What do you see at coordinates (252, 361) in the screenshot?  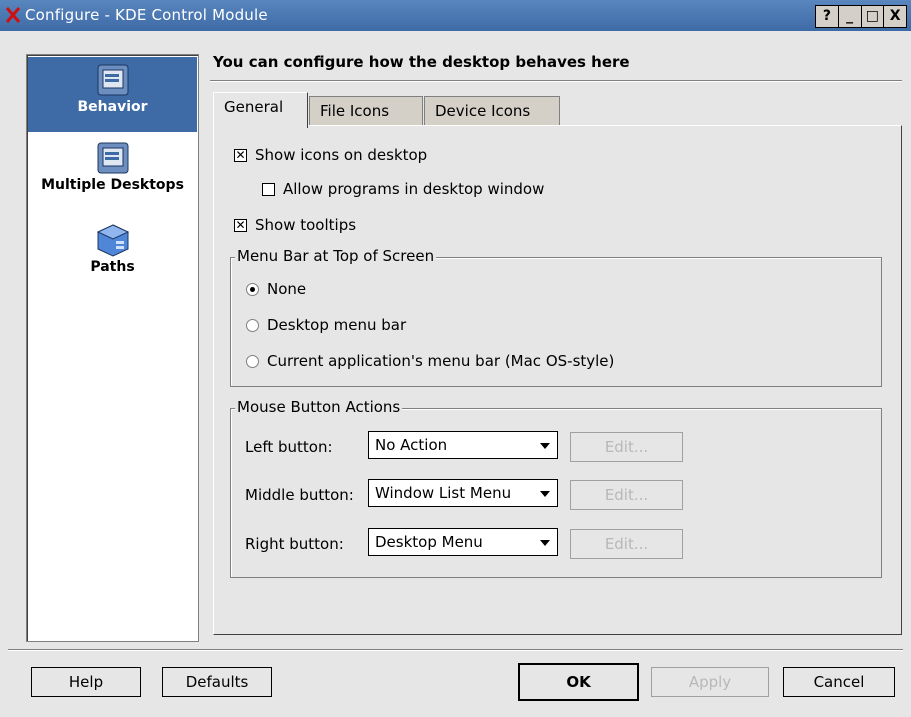 I see `radio-app-menubar` at bounding box center [252, 361].